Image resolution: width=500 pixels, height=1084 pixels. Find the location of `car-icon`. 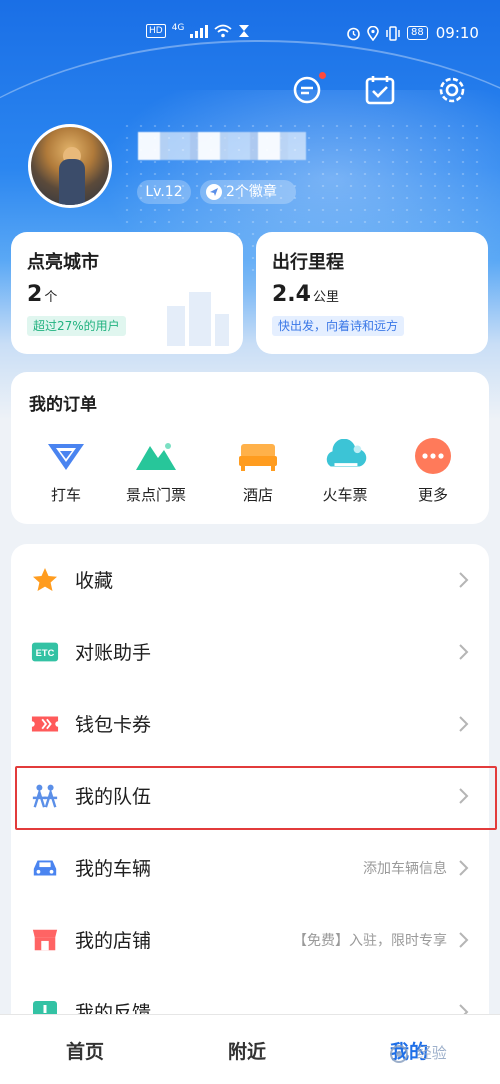

car-icon is located at coordinates (45, 868).